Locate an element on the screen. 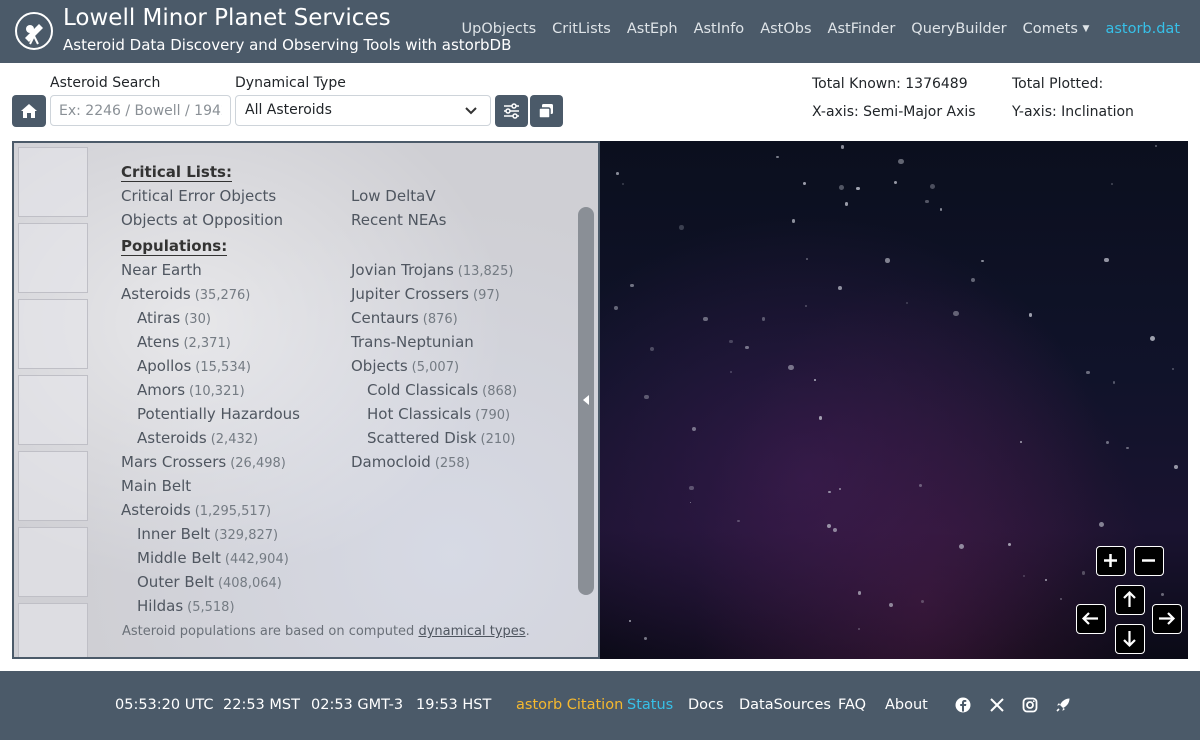  pop-count: (2,371) is located at coordinates (207, 343).